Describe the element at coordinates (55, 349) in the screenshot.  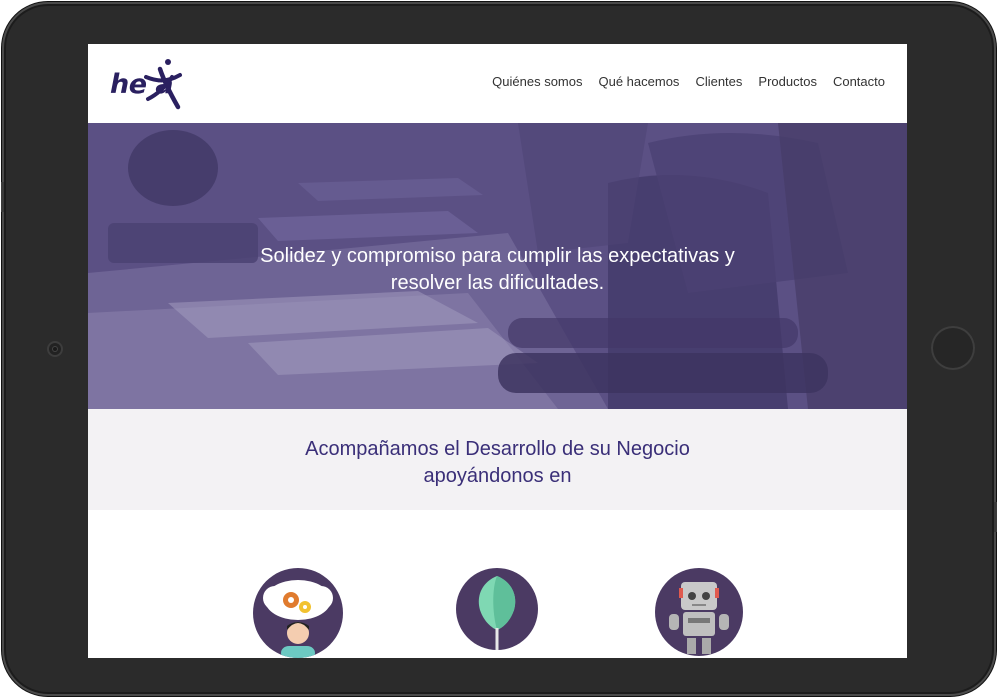
I see `front-camera-icon` at that location.